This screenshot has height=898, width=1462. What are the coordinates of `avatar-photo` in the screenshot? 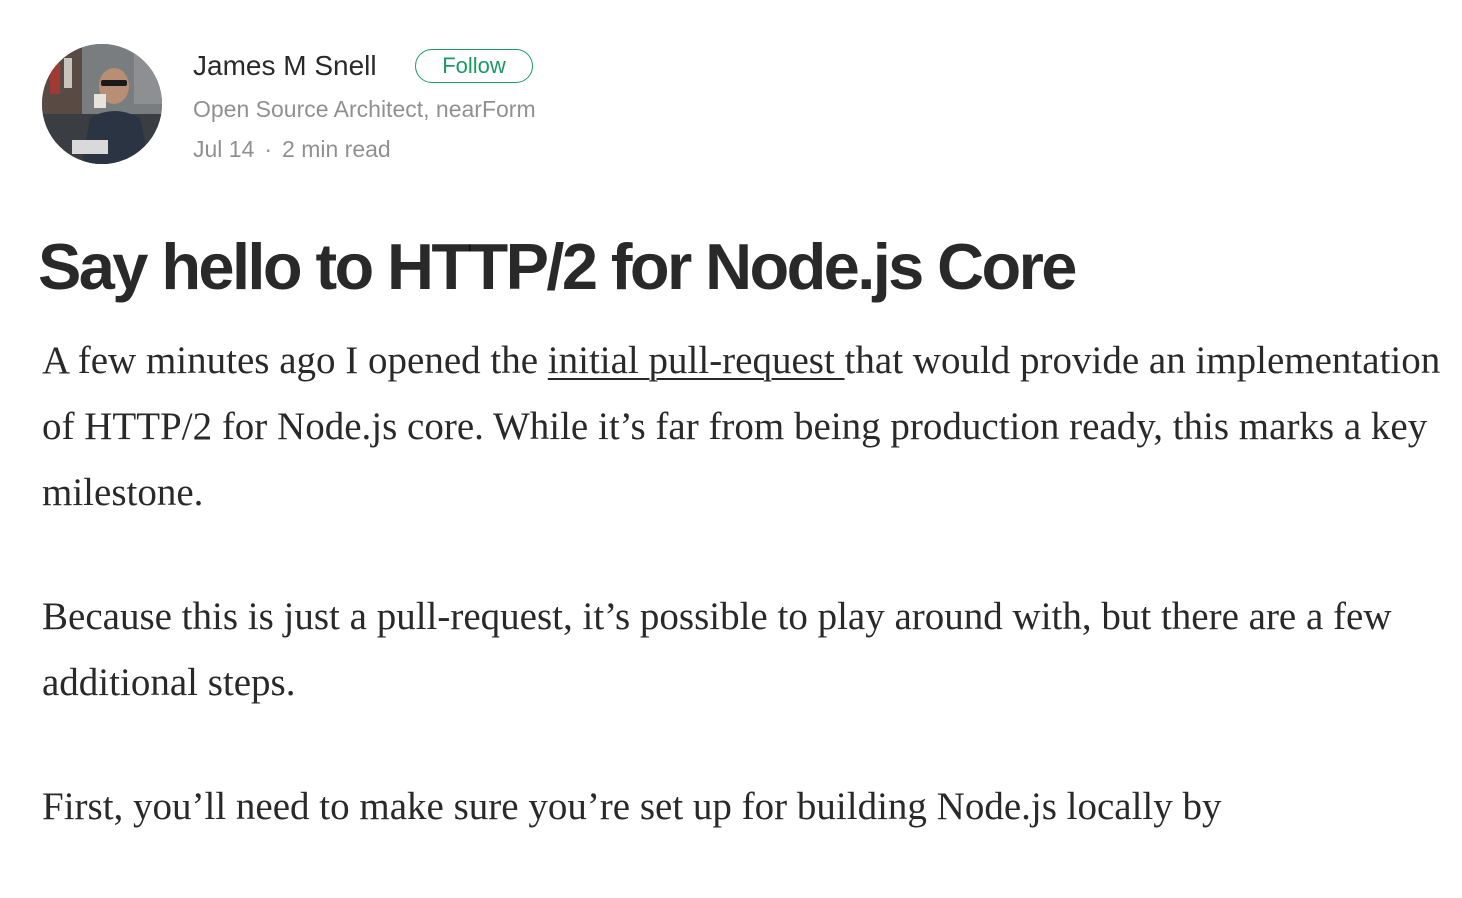 It's located at (102, 104).